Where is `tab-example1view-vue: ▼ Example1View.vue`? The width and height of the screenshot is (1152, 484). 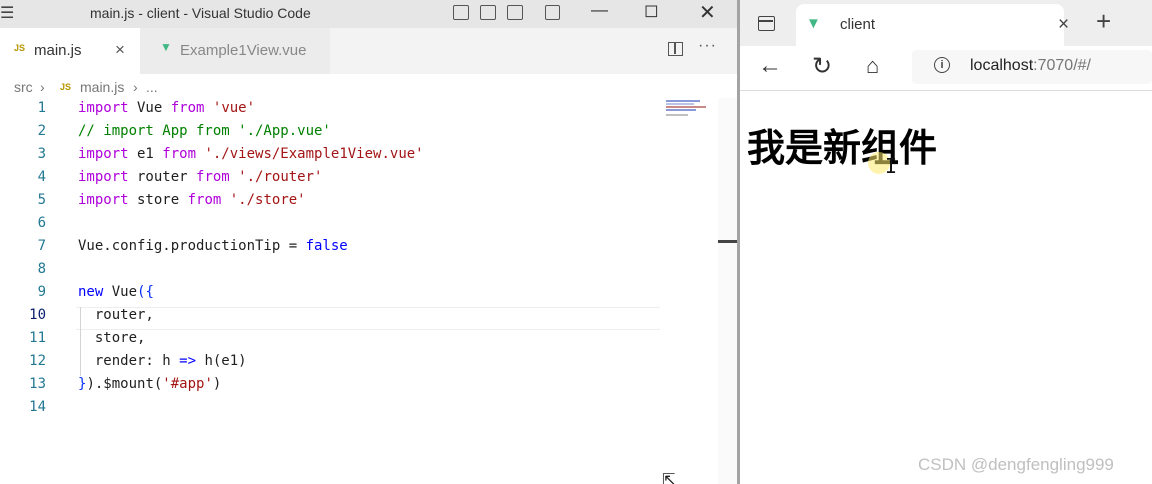 tab-example1view-vue: ▼ Example1View.vue is located at coordinates (235, 51).